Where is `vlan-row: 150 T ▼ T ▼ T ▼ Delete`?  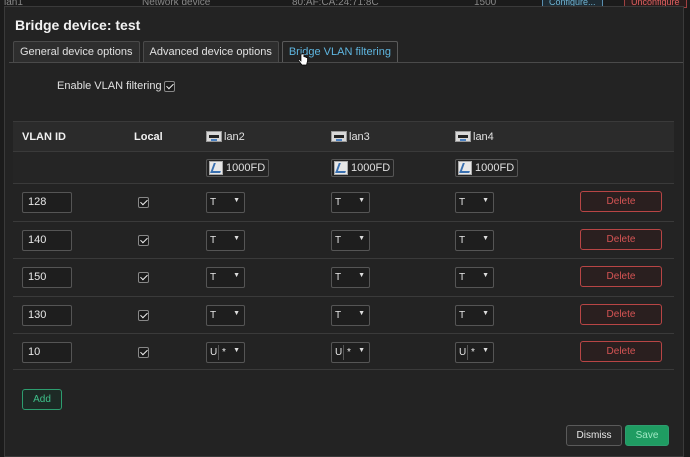 vlan-row: 150 T ▼ T ▼ T ▼ Delete is located at coordinates (343, 276).